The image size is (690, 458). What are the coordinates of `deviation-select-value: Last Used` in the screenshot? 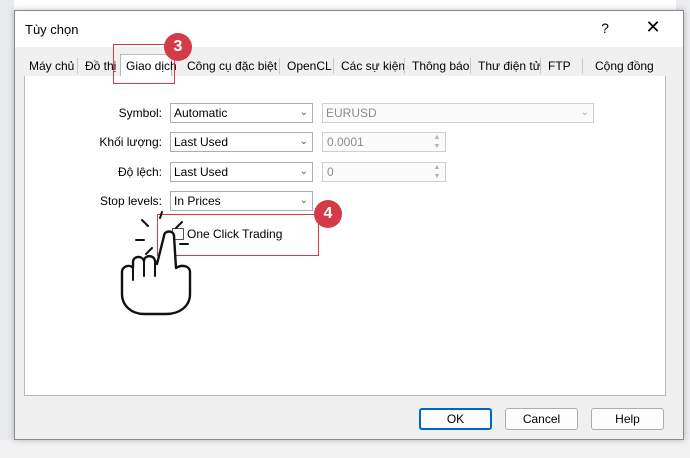 It's located at (201, 172).